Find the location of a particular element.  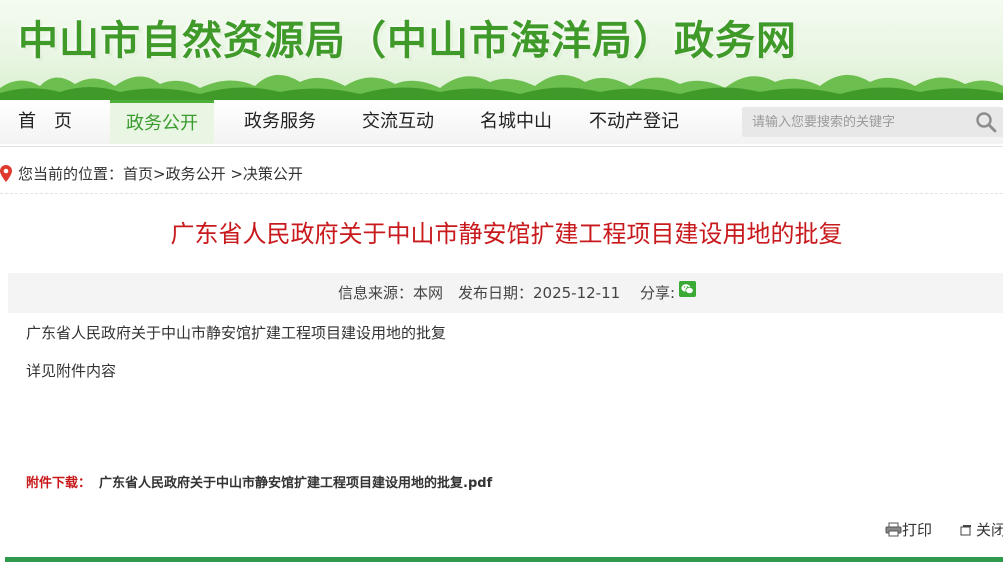

article-meta: 信息来源：本网 发布日期：2025-12-11 分享: is located at coordinates (506, 293).